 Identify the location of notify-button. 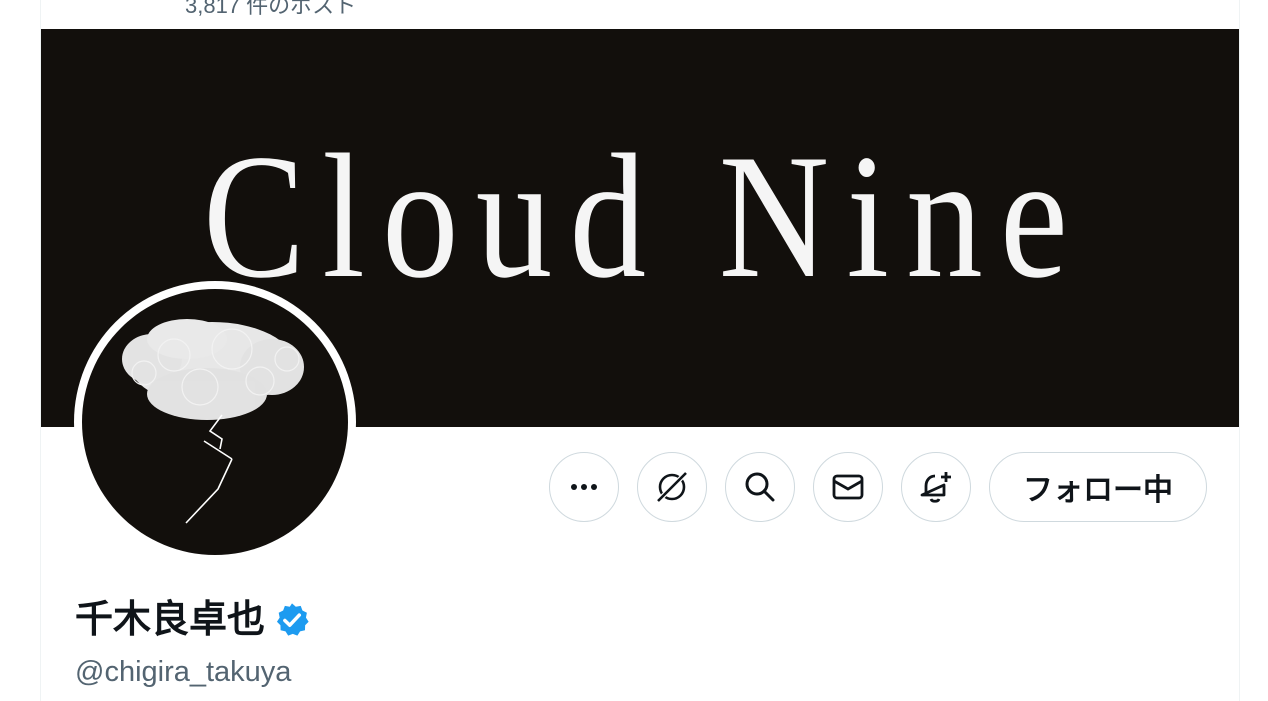
(936, 487).